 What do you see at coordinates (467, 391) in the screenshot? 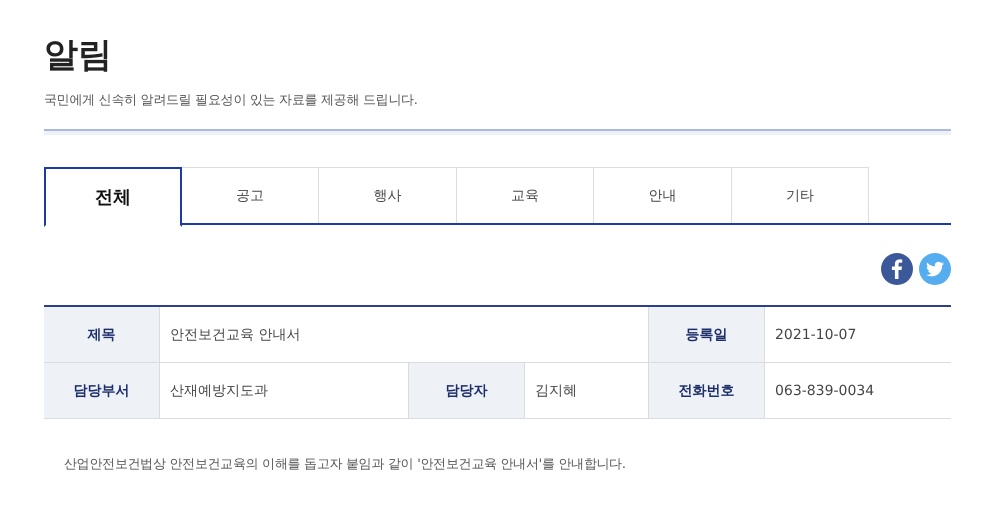
I see `field-label: 담당자` at bounding box center [467, 391].